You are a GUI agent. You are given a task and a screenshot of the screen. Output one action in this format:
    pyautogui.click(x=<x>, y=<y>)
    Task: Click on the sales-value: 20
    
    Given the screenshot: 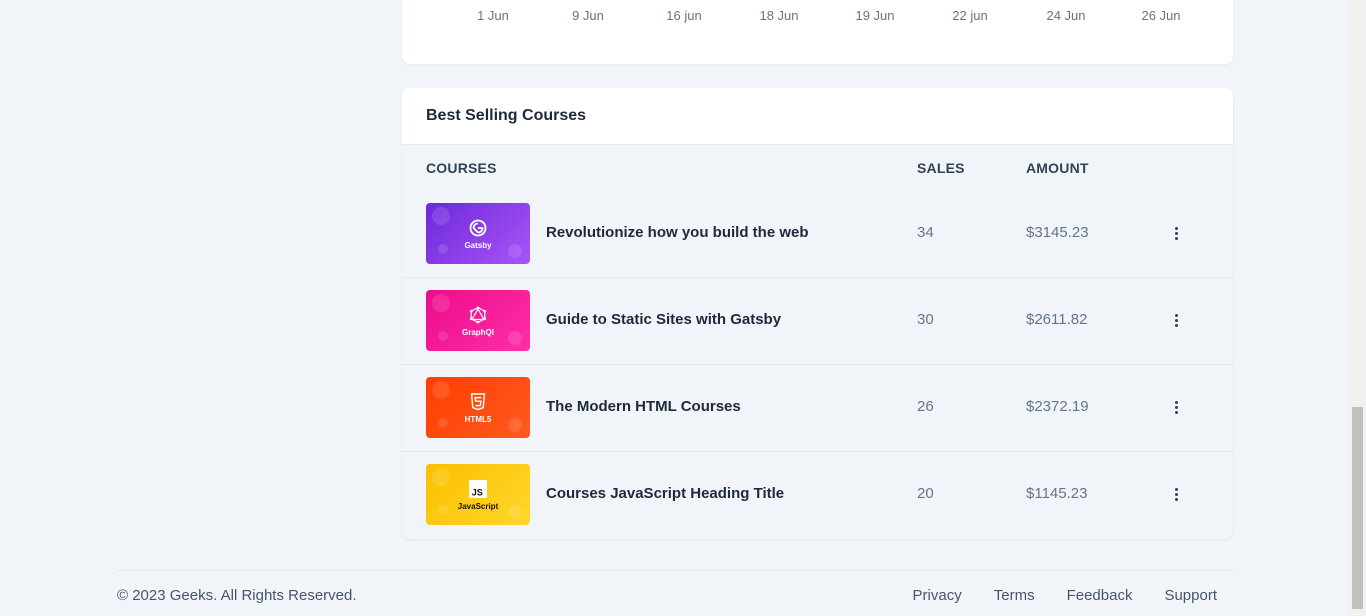 What is the action you would take?
    pyautogui.click(x=925, y=493)
    